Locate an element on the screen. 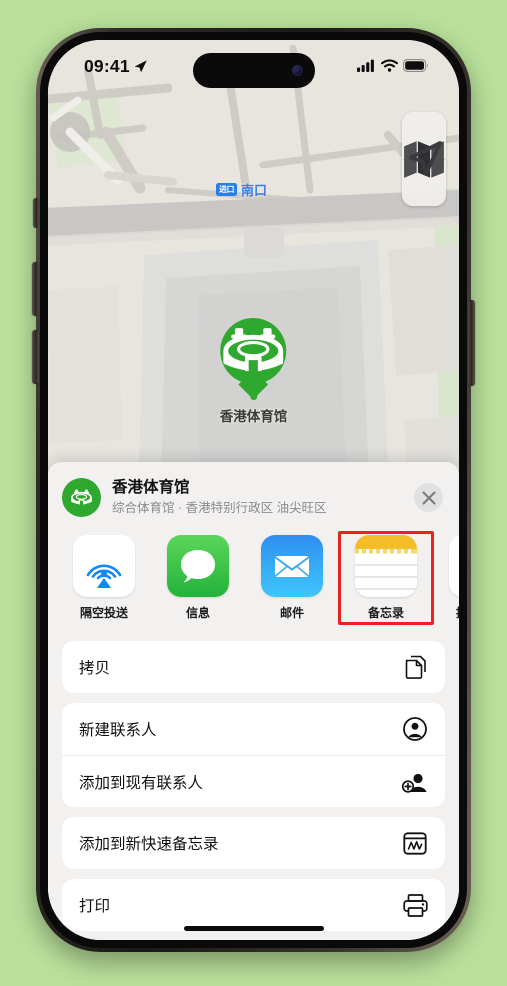  action-row-add-existing-contact: 添加到现有联系人 is located at coordinates (253, 781).